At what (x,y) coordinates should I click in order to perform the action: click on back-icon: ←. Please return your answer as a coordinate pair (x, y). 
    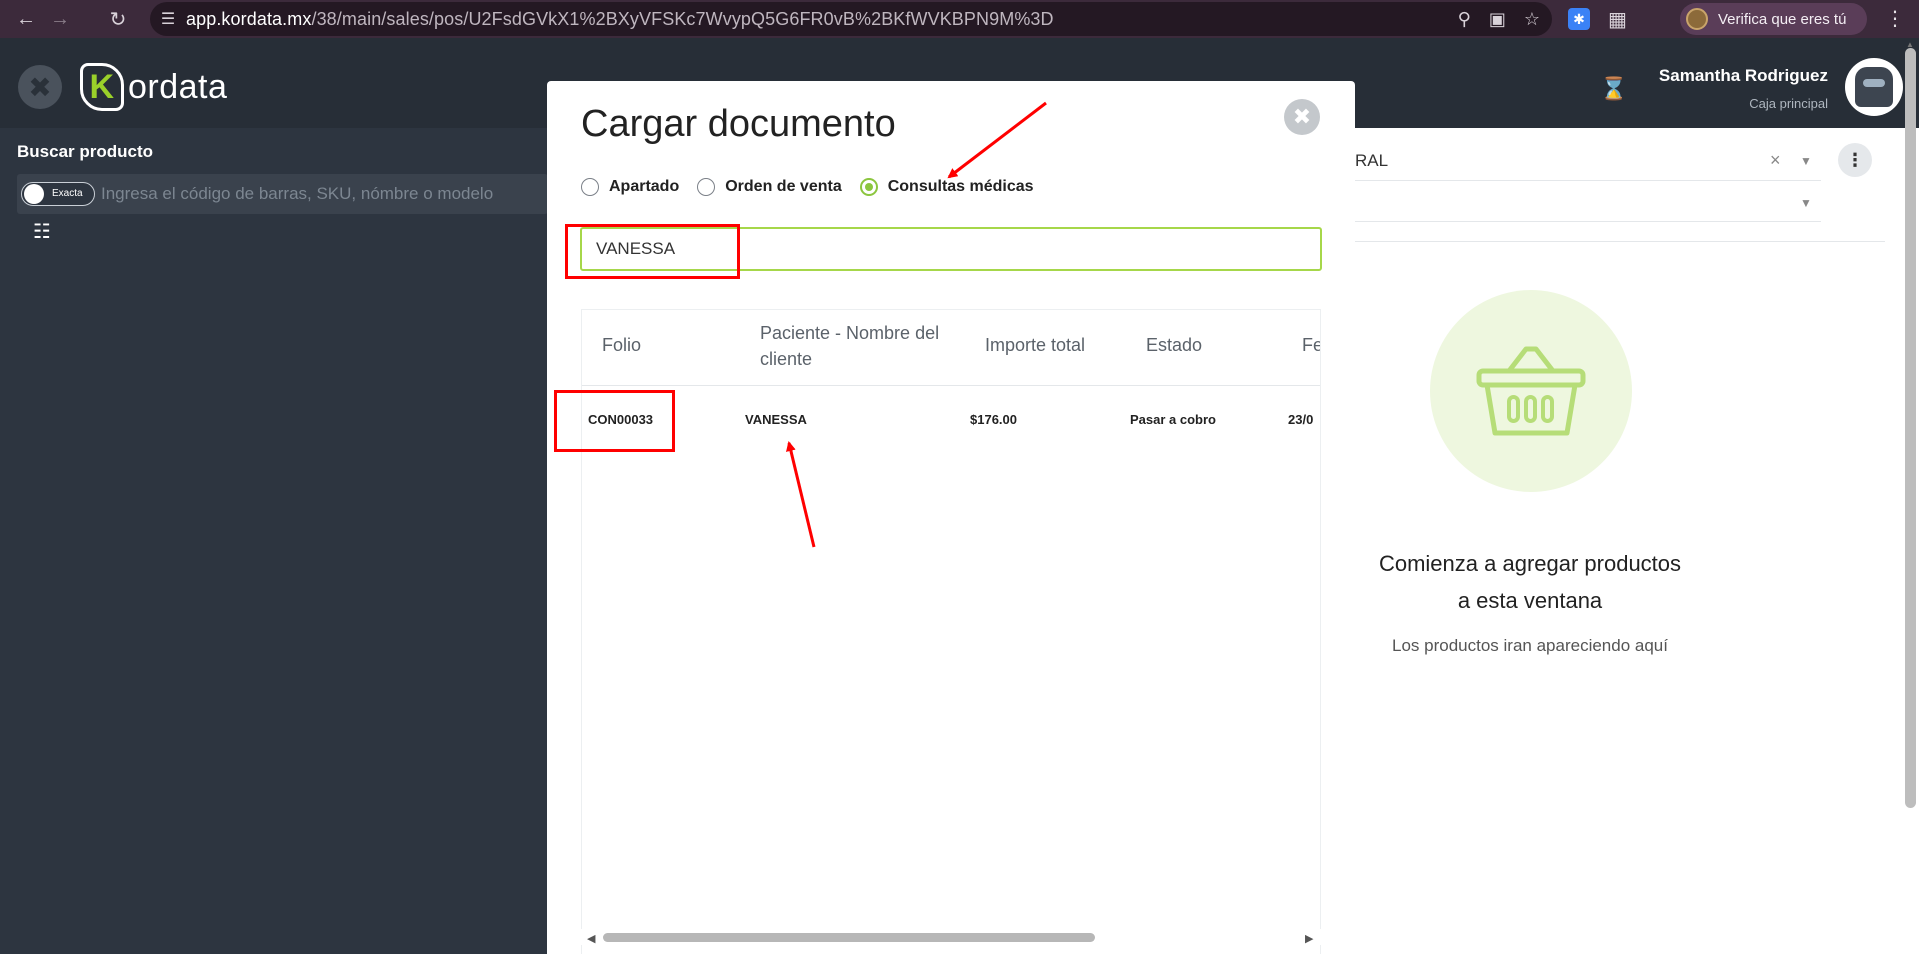
    Looking at the image, I should click on (26, 19).